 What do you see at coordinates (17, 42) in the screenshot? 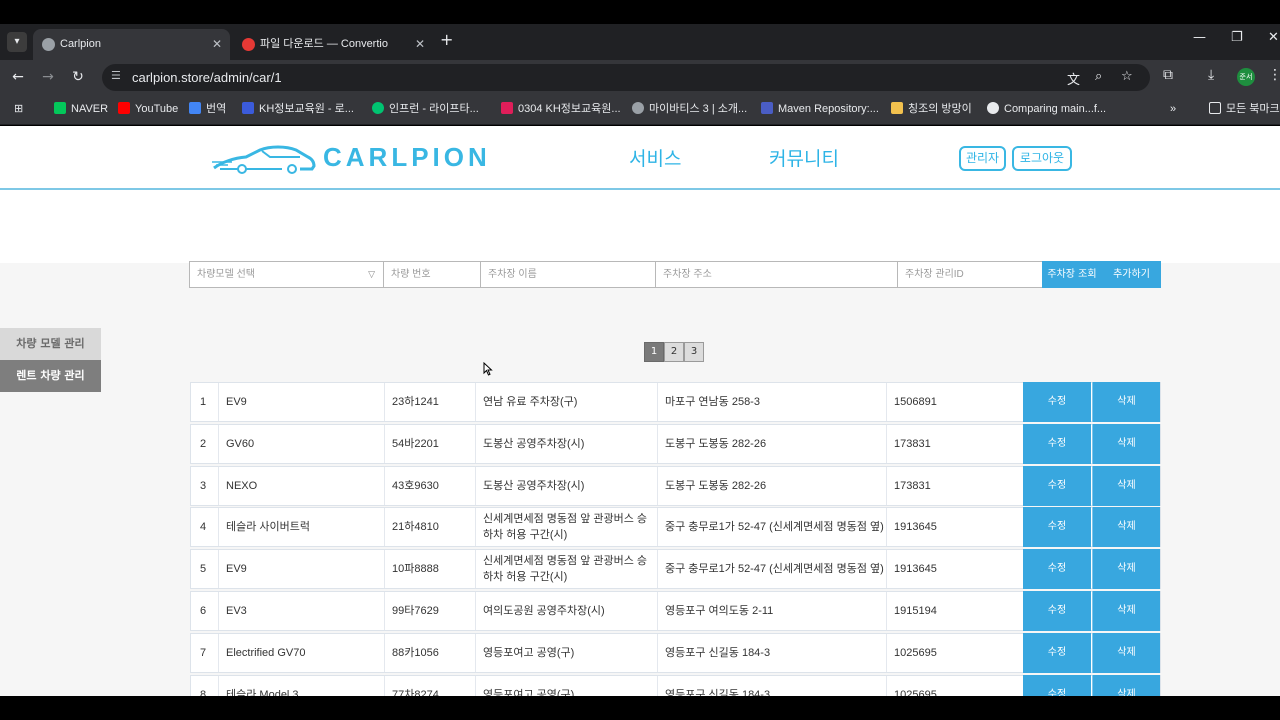
I see `tab-search-icon: ▾` at bounding box center [17, 42].